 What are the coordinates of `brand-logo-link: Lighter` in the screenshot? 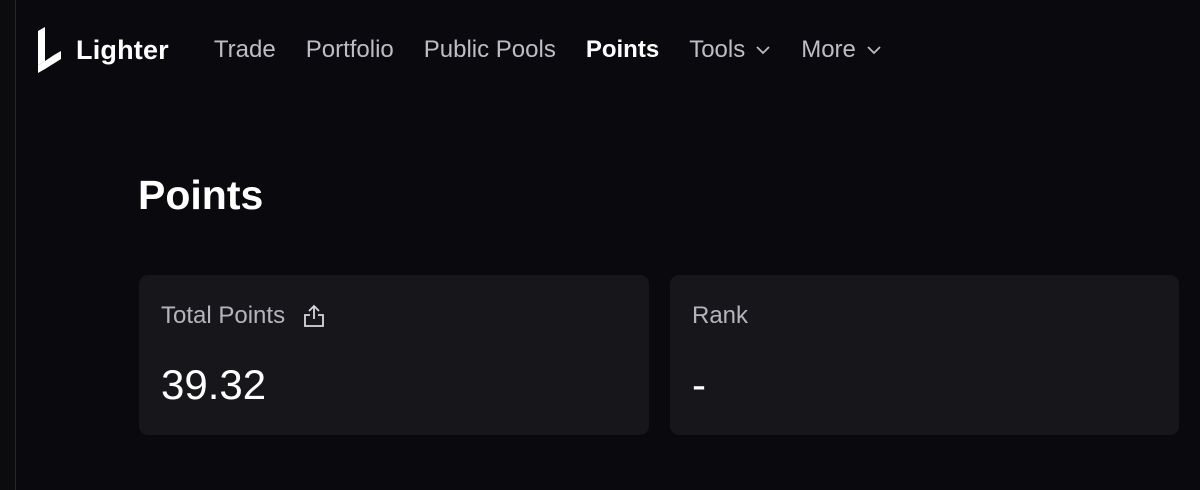 It's located at (102, 50).